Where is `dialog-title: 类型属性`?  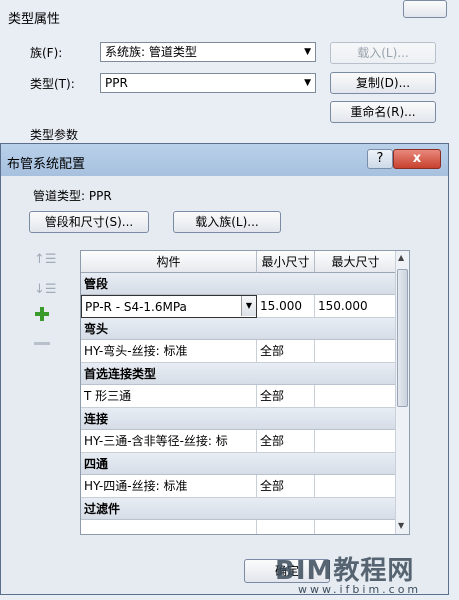
dialog-title: 类型属性 is located at coordinates (34, 19).